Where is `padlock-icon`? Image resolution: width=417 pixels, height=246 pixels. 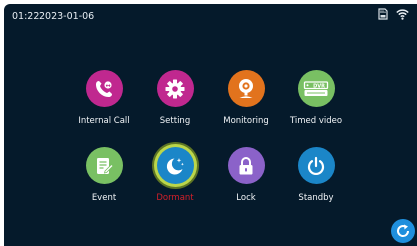
padlock-icon is located at coordinates (246, 165).